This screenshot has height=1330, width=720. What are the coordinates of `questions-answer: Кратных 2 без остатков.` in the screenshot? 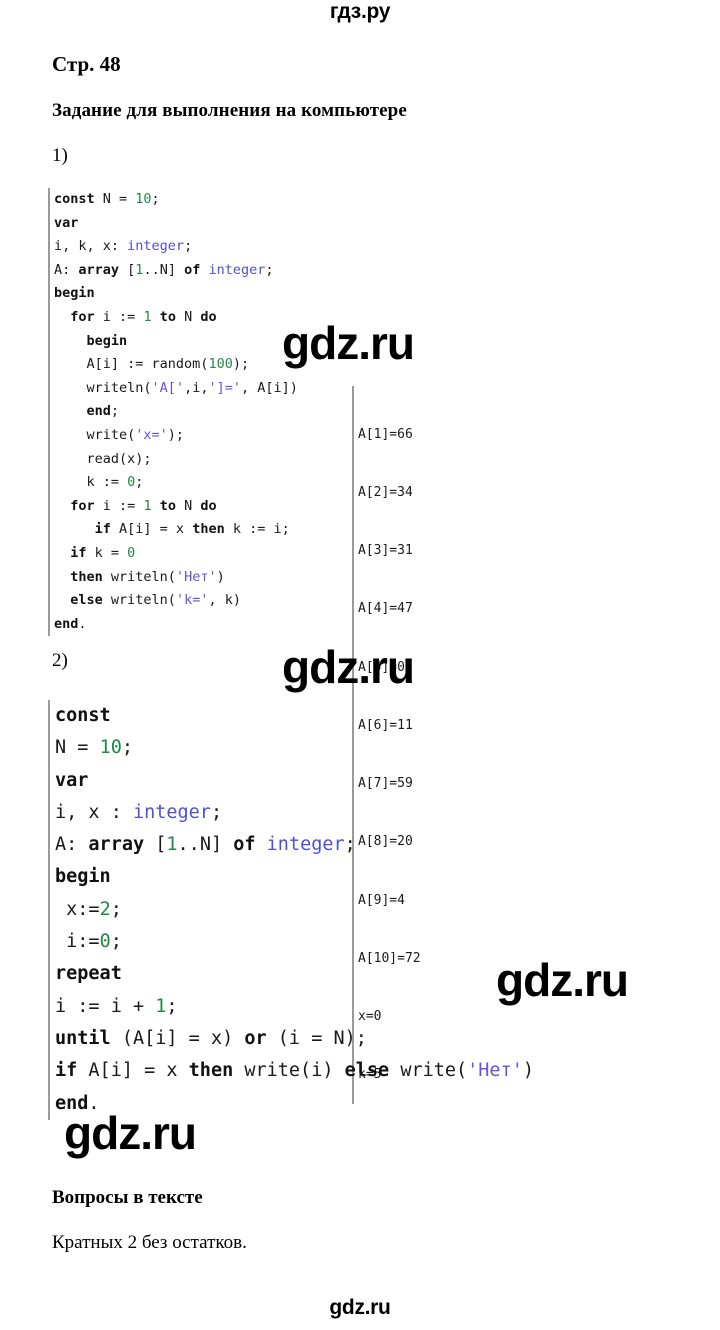 It's located at (149, 1242).